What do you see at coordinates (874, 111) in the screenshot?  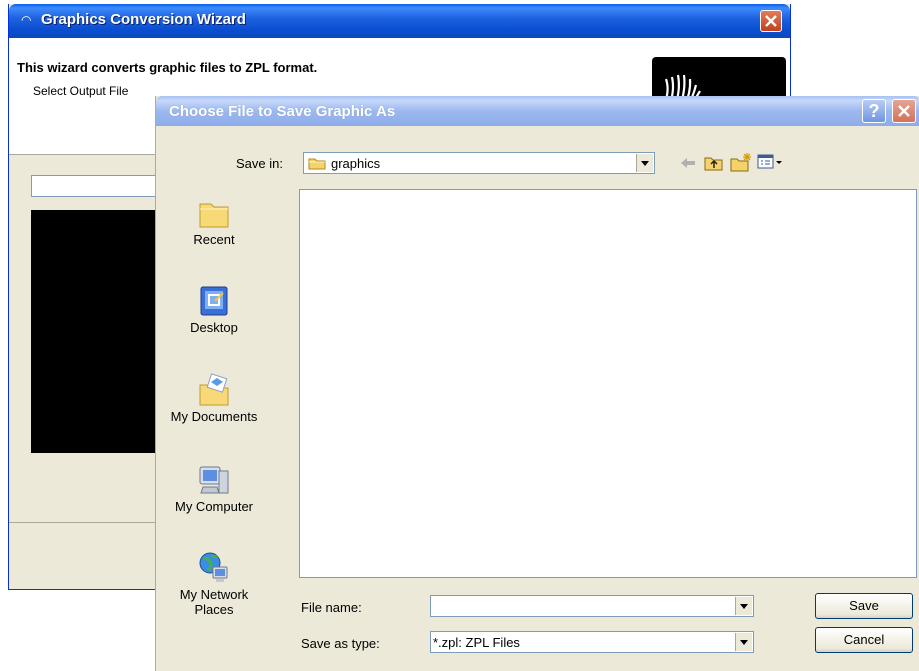 I see `help-button: ?` at bounding box center [874, 111].